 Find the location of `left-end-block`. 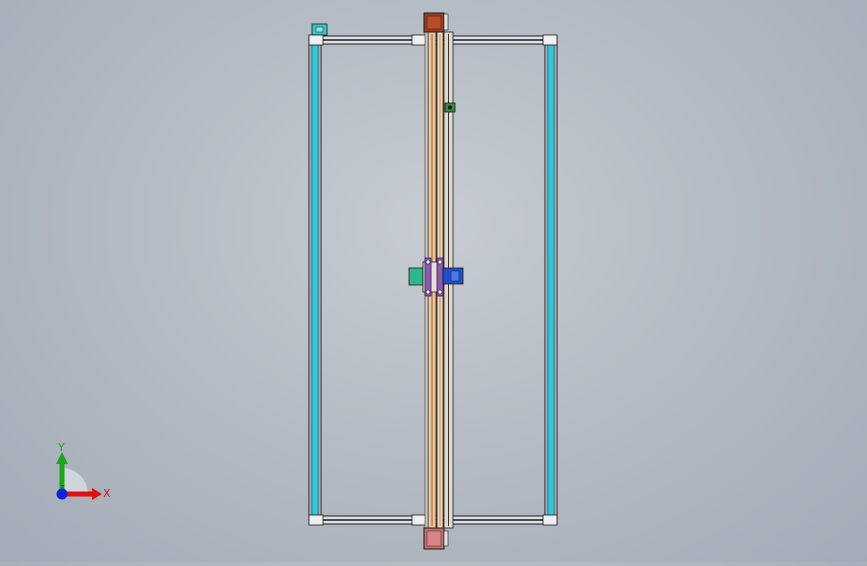

left-end-block is located at coordinates (319, 29).